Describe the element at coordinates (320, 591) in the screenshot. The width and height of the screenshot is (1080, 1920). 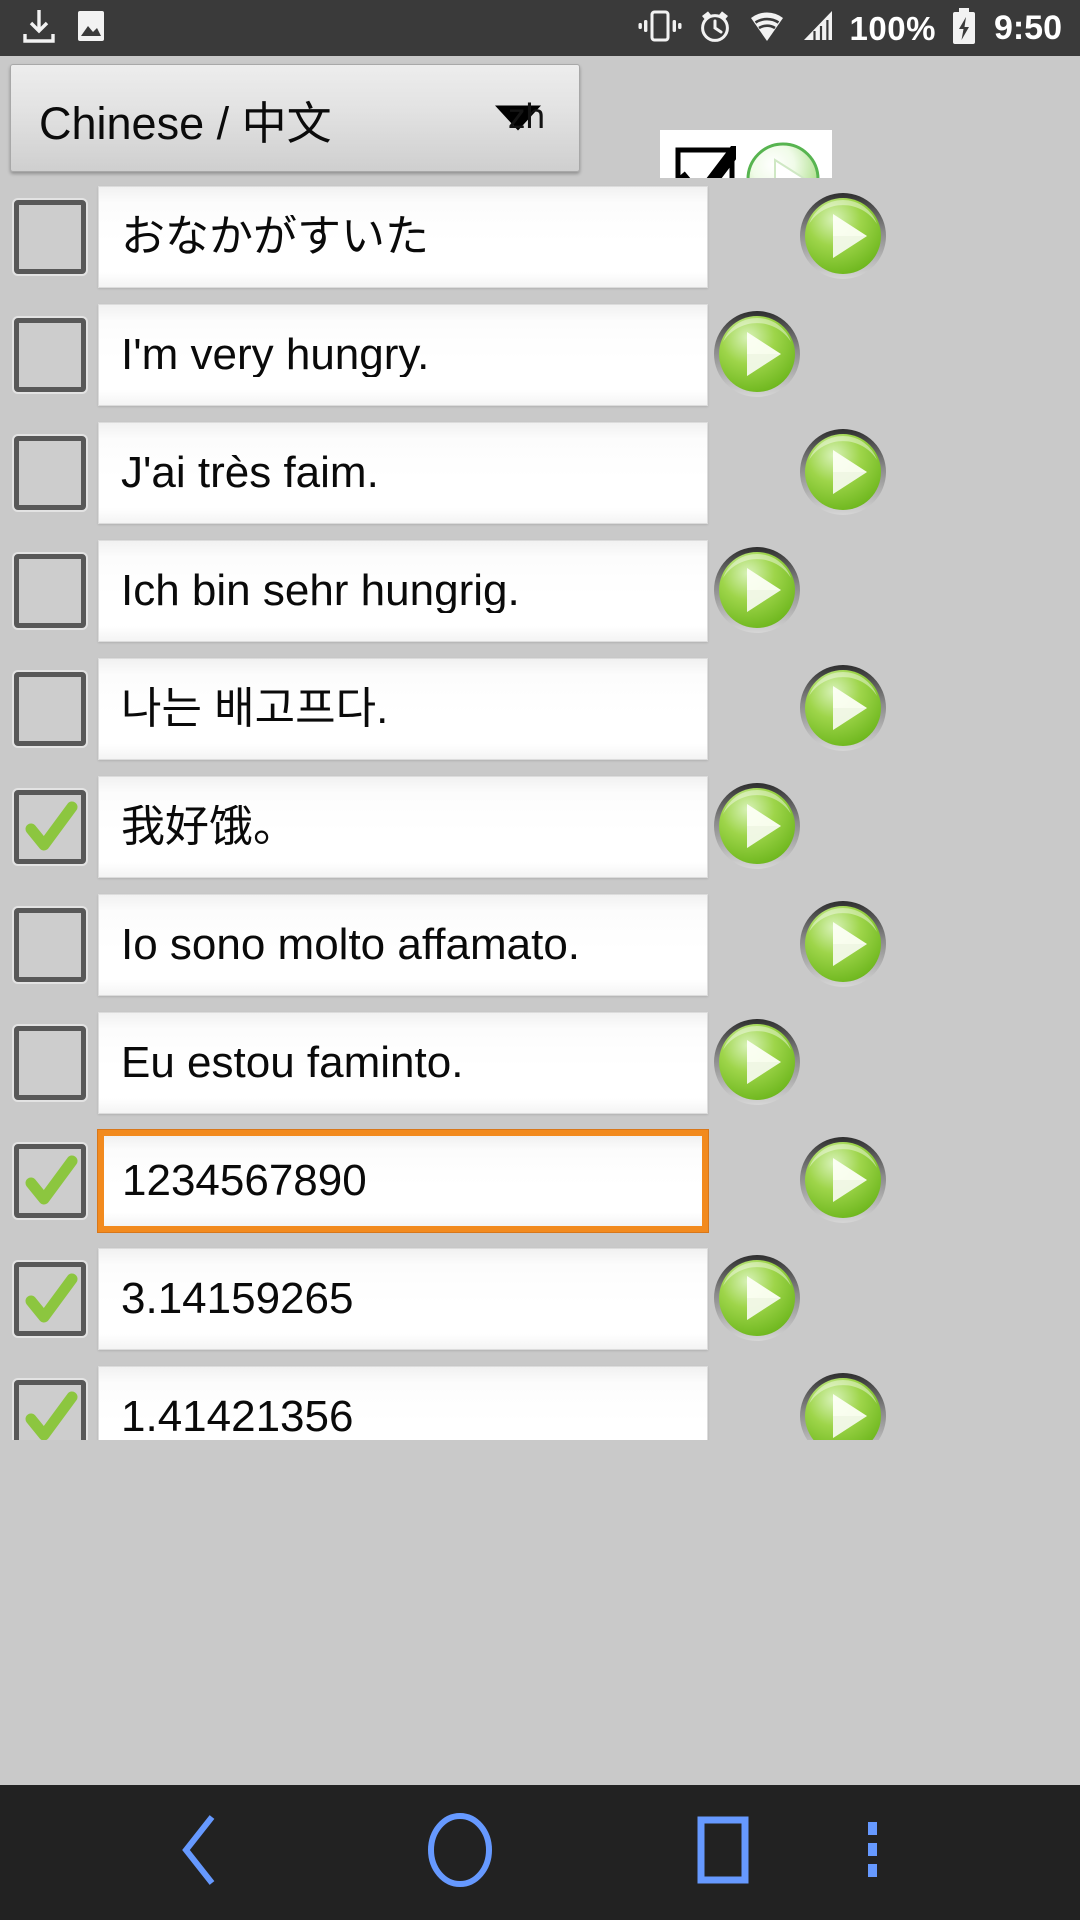
I see `phrase-text: Ich bin sehr hungrig.` at that location.